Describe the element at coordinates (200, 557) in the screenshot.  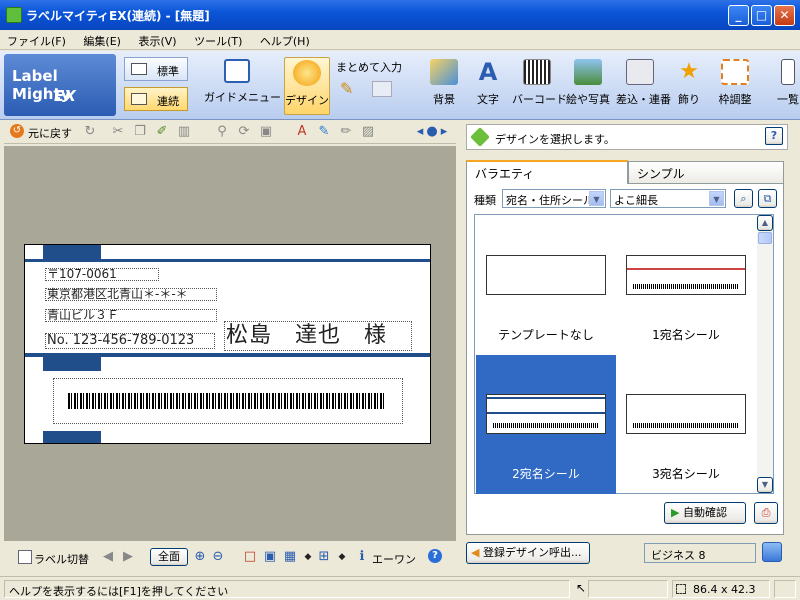
I see `zoom-in-icon: ⊕` at that location.